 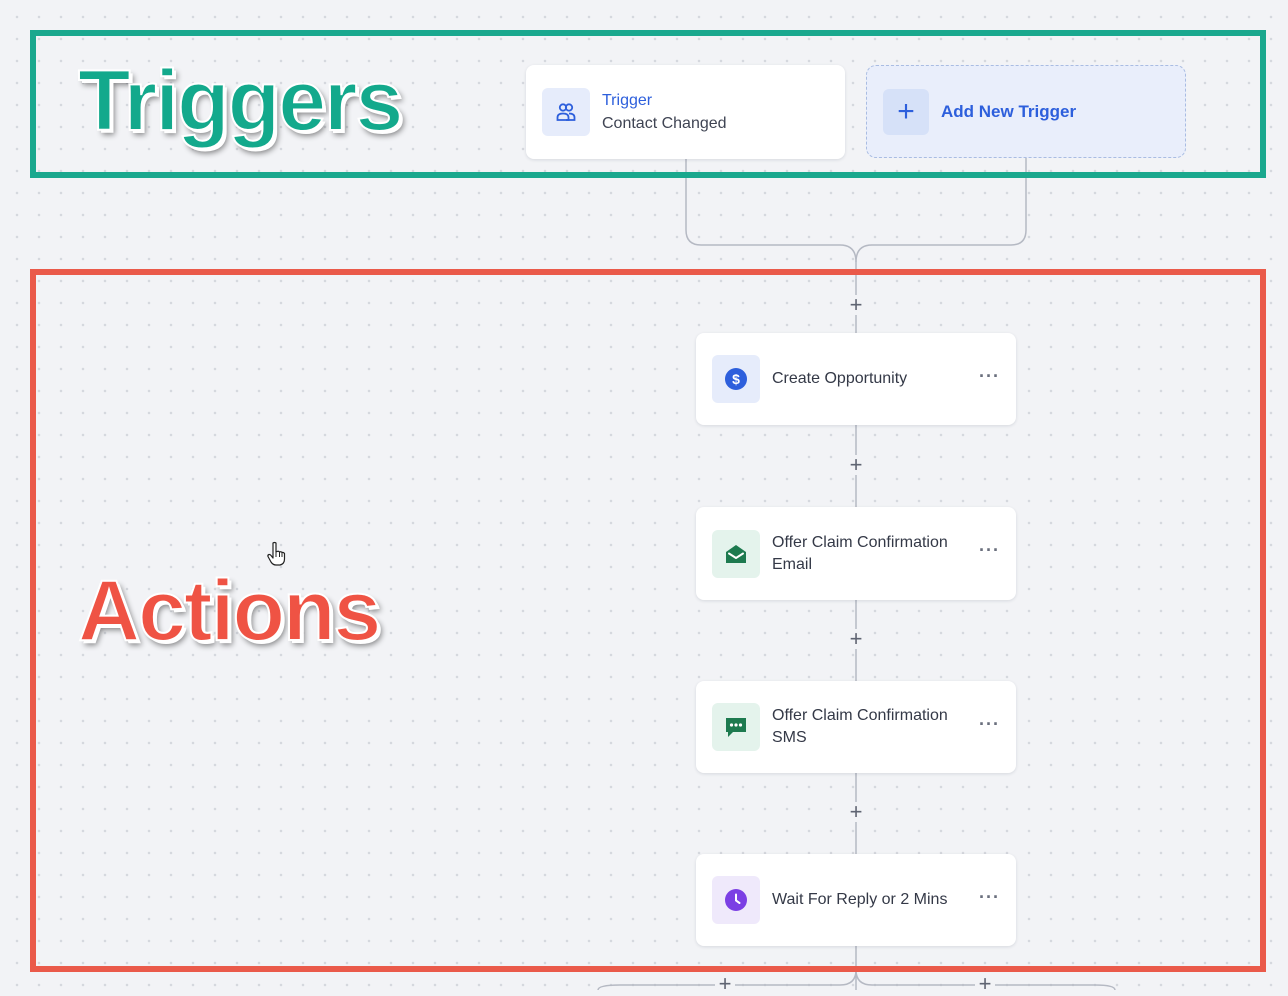 What do you see at coordinates (736, 553) in the screenshot?
I see `email-open-icon` at bounding box center [736, 553].